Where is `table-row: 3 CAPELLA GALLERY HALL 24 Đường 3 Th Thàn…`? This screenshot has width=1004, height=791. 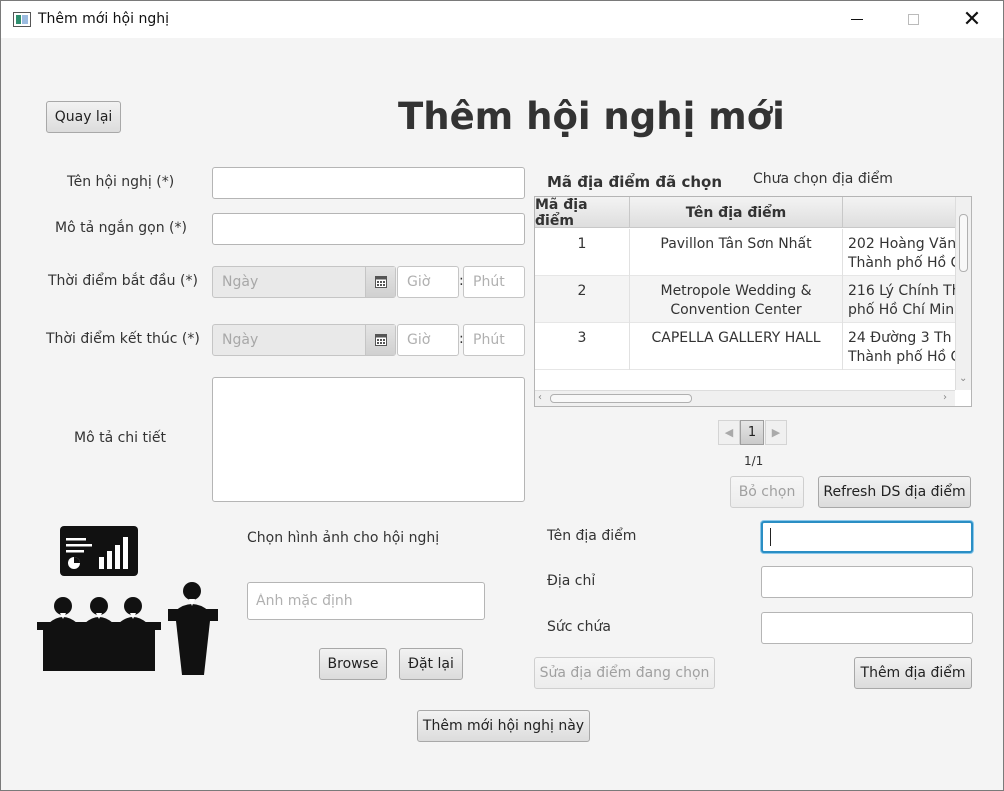 table-row: 3 CAPELLA GALLERY HALL 24 Đường 3 Th Thàn… is located at coordinates (745, 346).